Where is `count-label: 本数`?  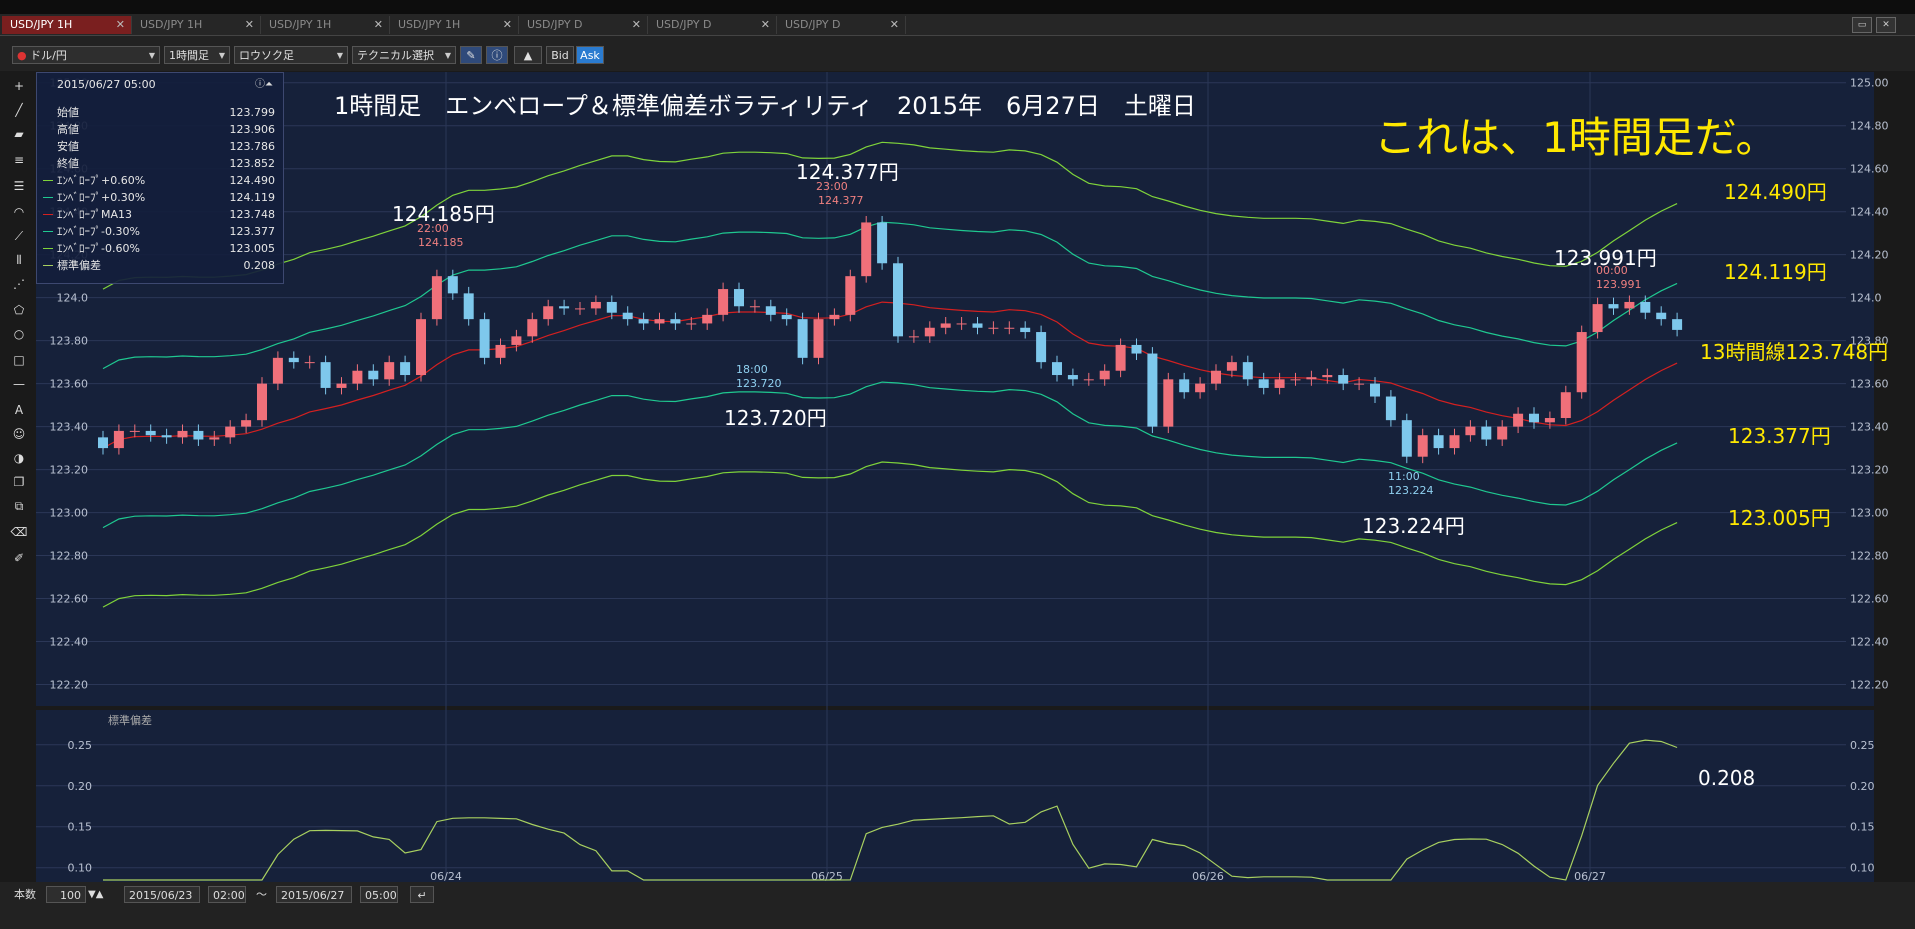
count-label: 本数 is located at coordinates (25, 894).